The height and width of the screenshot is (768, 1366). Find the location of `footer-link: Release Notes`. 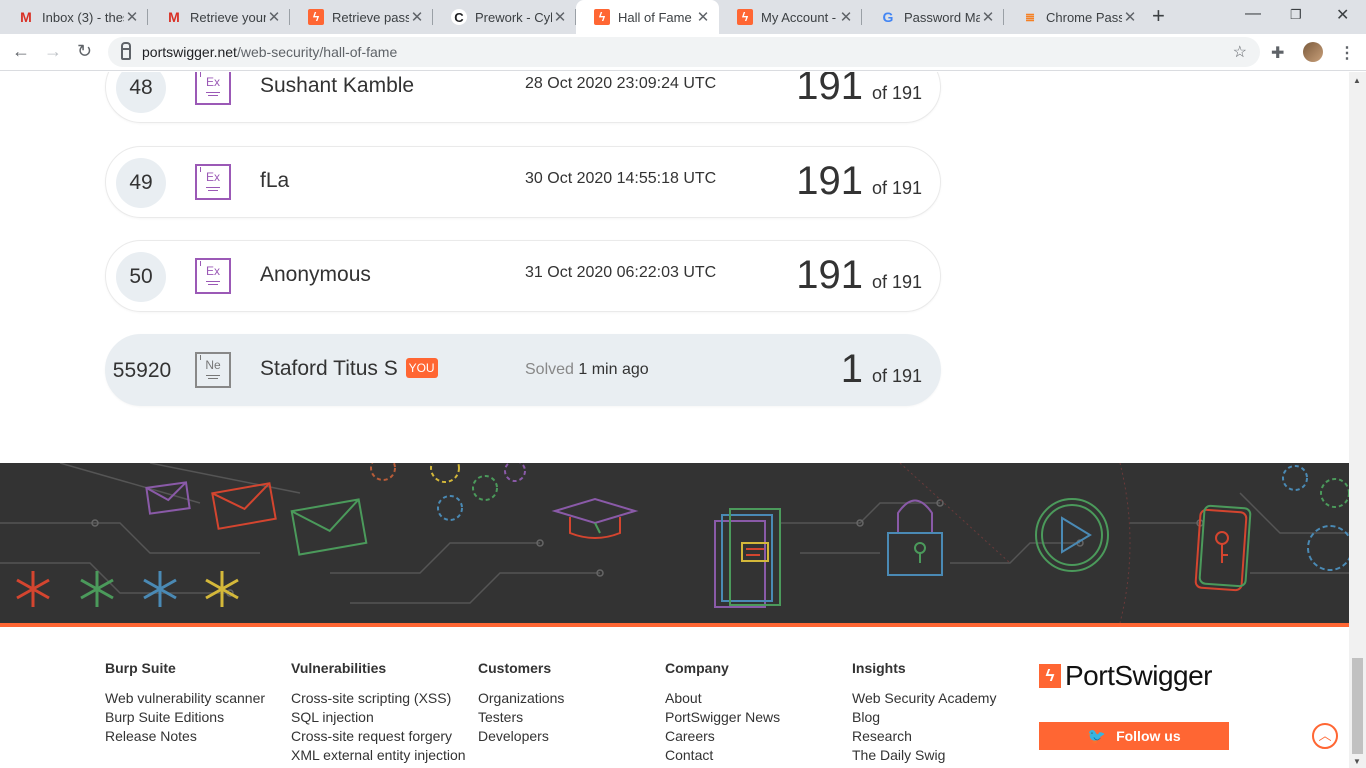

footer-link: Release Notes is located at coordinates (185, 736).